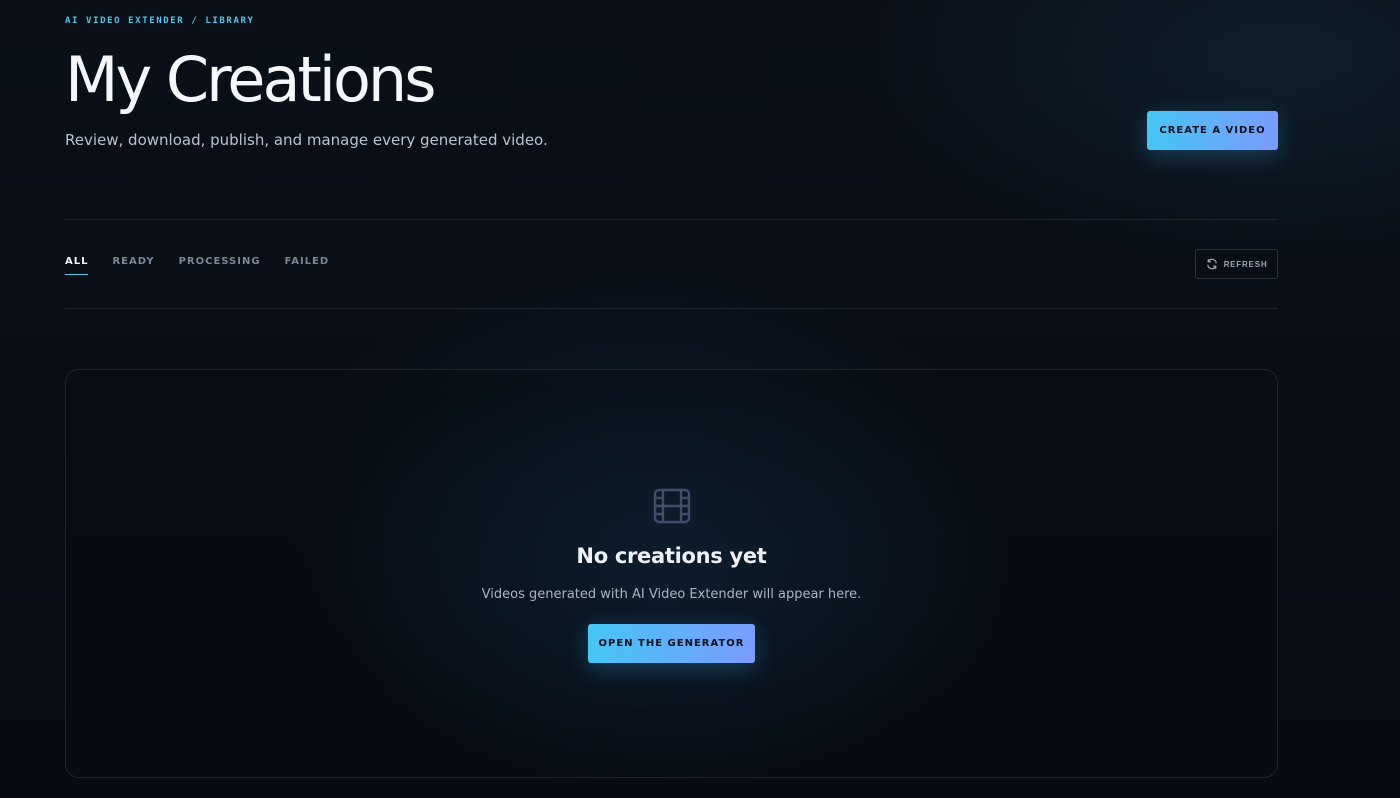 Image resolution: width=1400 pixels, height=798 pixels. Describe the element at coordinates (160, 21) in the screenshot. I see `breadcrumb: AI VIDEO EXTENDER / LIBRARY` at that location.